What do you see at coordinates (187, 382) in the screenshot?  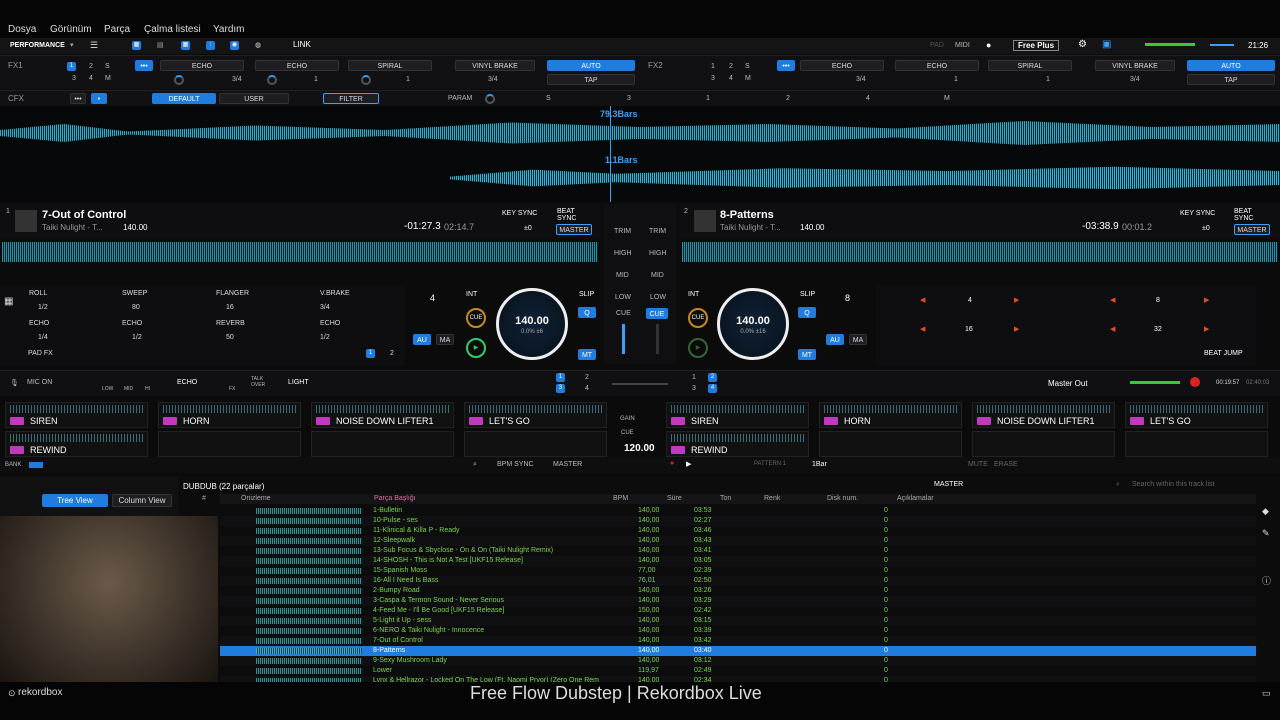 I see `mic-echo: ECHO` at bounding box center [187, 382].